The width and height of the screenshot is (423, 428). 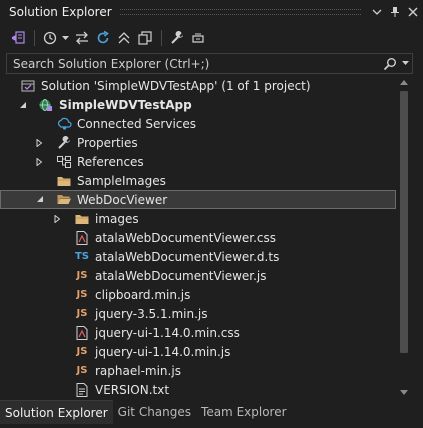 What do you see at coordinates (187, 256) in the screenshot?
I see `tree-item-label: atalaWebDocumentViewer.d.ts` at bounding box center [187, 256].